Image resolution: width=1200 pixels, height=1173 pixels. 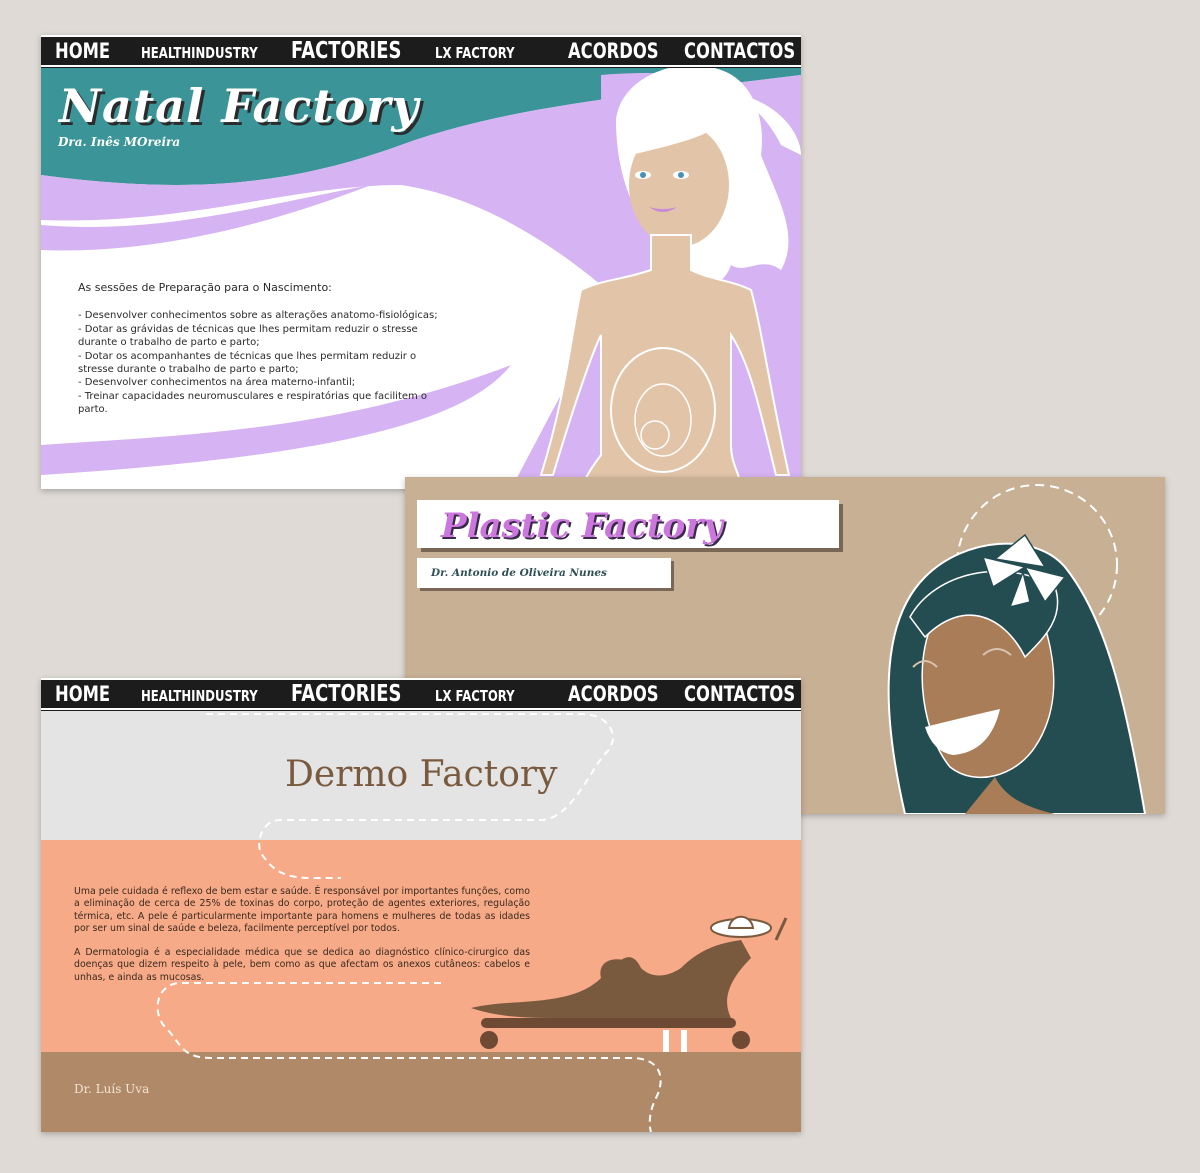 I want to click on dermo-doctor-name: Dr. Luís Uva, so click(x=112, y=1089).